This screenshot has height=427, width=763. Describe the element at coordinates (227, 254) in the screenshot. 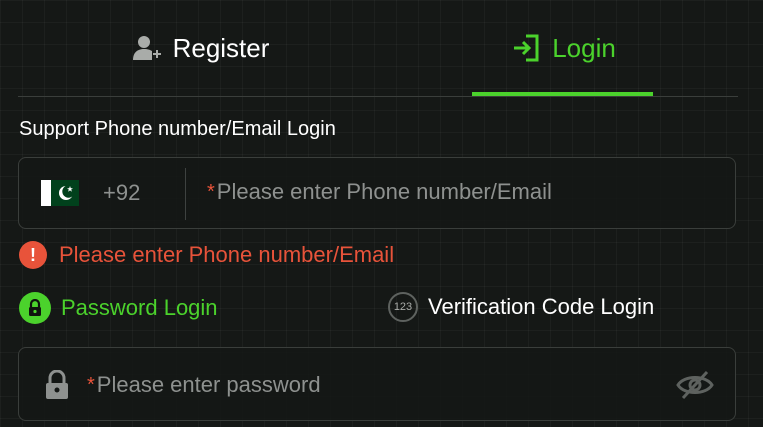

I see `error-message: Please enter Phone number/Email` at that location.